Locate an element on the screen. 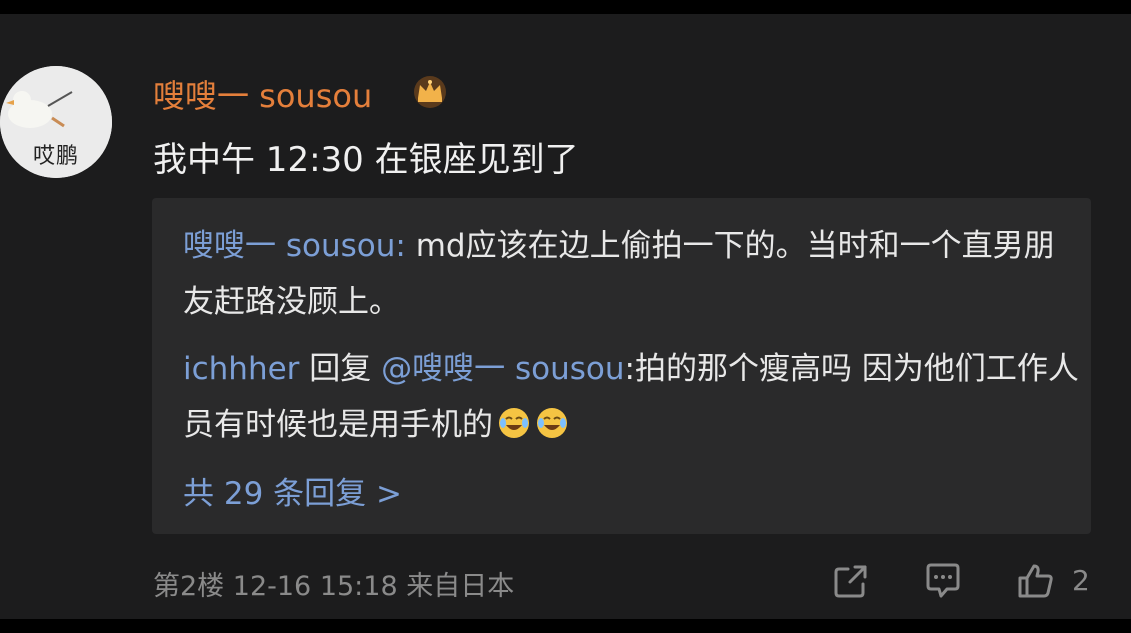 Image resolution: width=1131 pixels, height=633 pixels. bottom-border is located at coordinates (565, 626).